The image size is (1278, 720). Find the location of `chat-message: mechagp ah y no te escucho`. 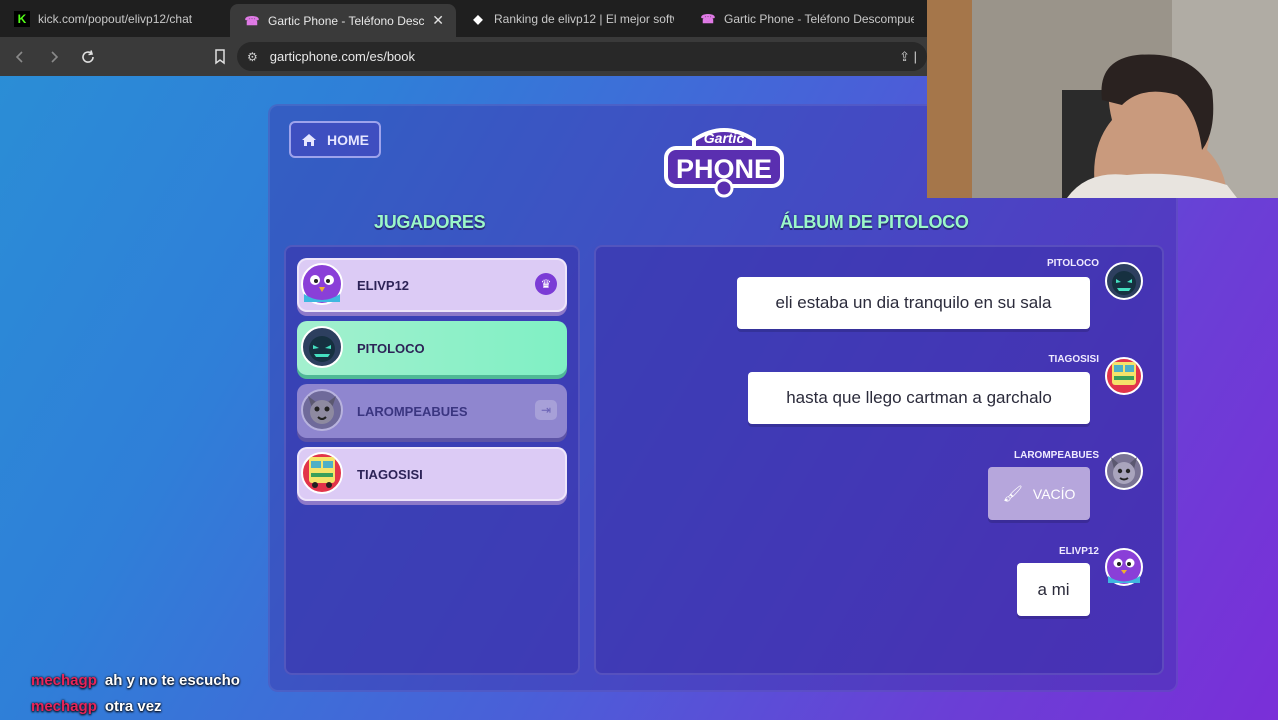

chat-message: mechagp ah y no te escucho is located at coordinates (135, 680).